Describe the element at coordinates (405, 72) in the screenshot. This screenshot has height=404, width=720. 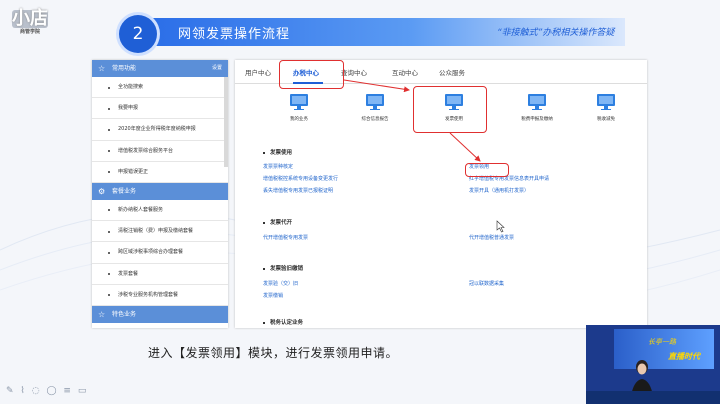
I see `tab-interaction-center: 互动中心` at that location.